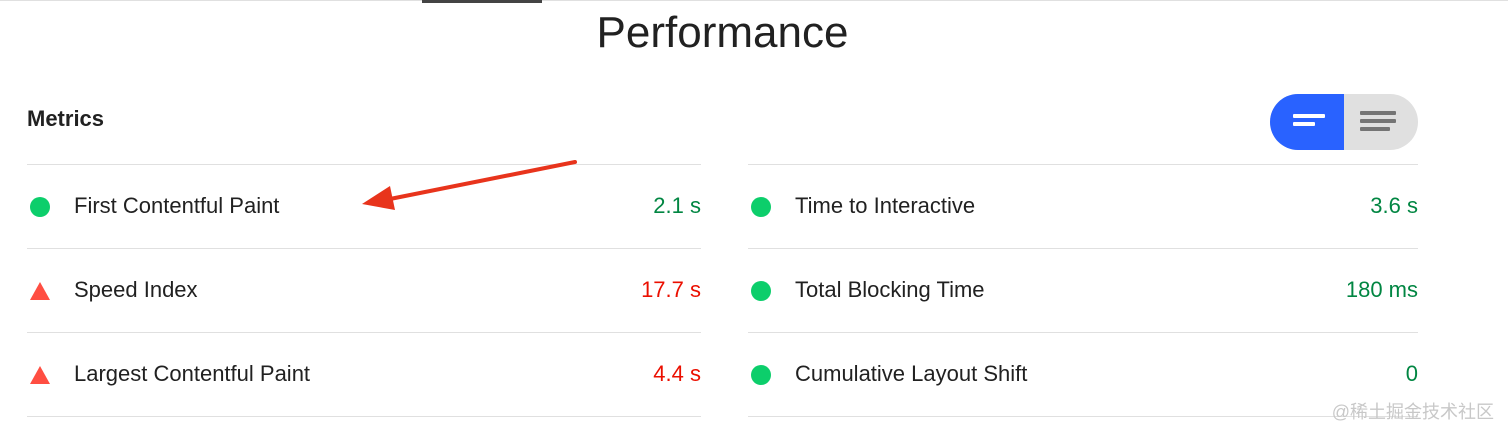 This screenshot has height=434, width=1508. Describe the element at coordinates (469, 185) in the screenshot. I see `annotation-arrow-icon` at that location.